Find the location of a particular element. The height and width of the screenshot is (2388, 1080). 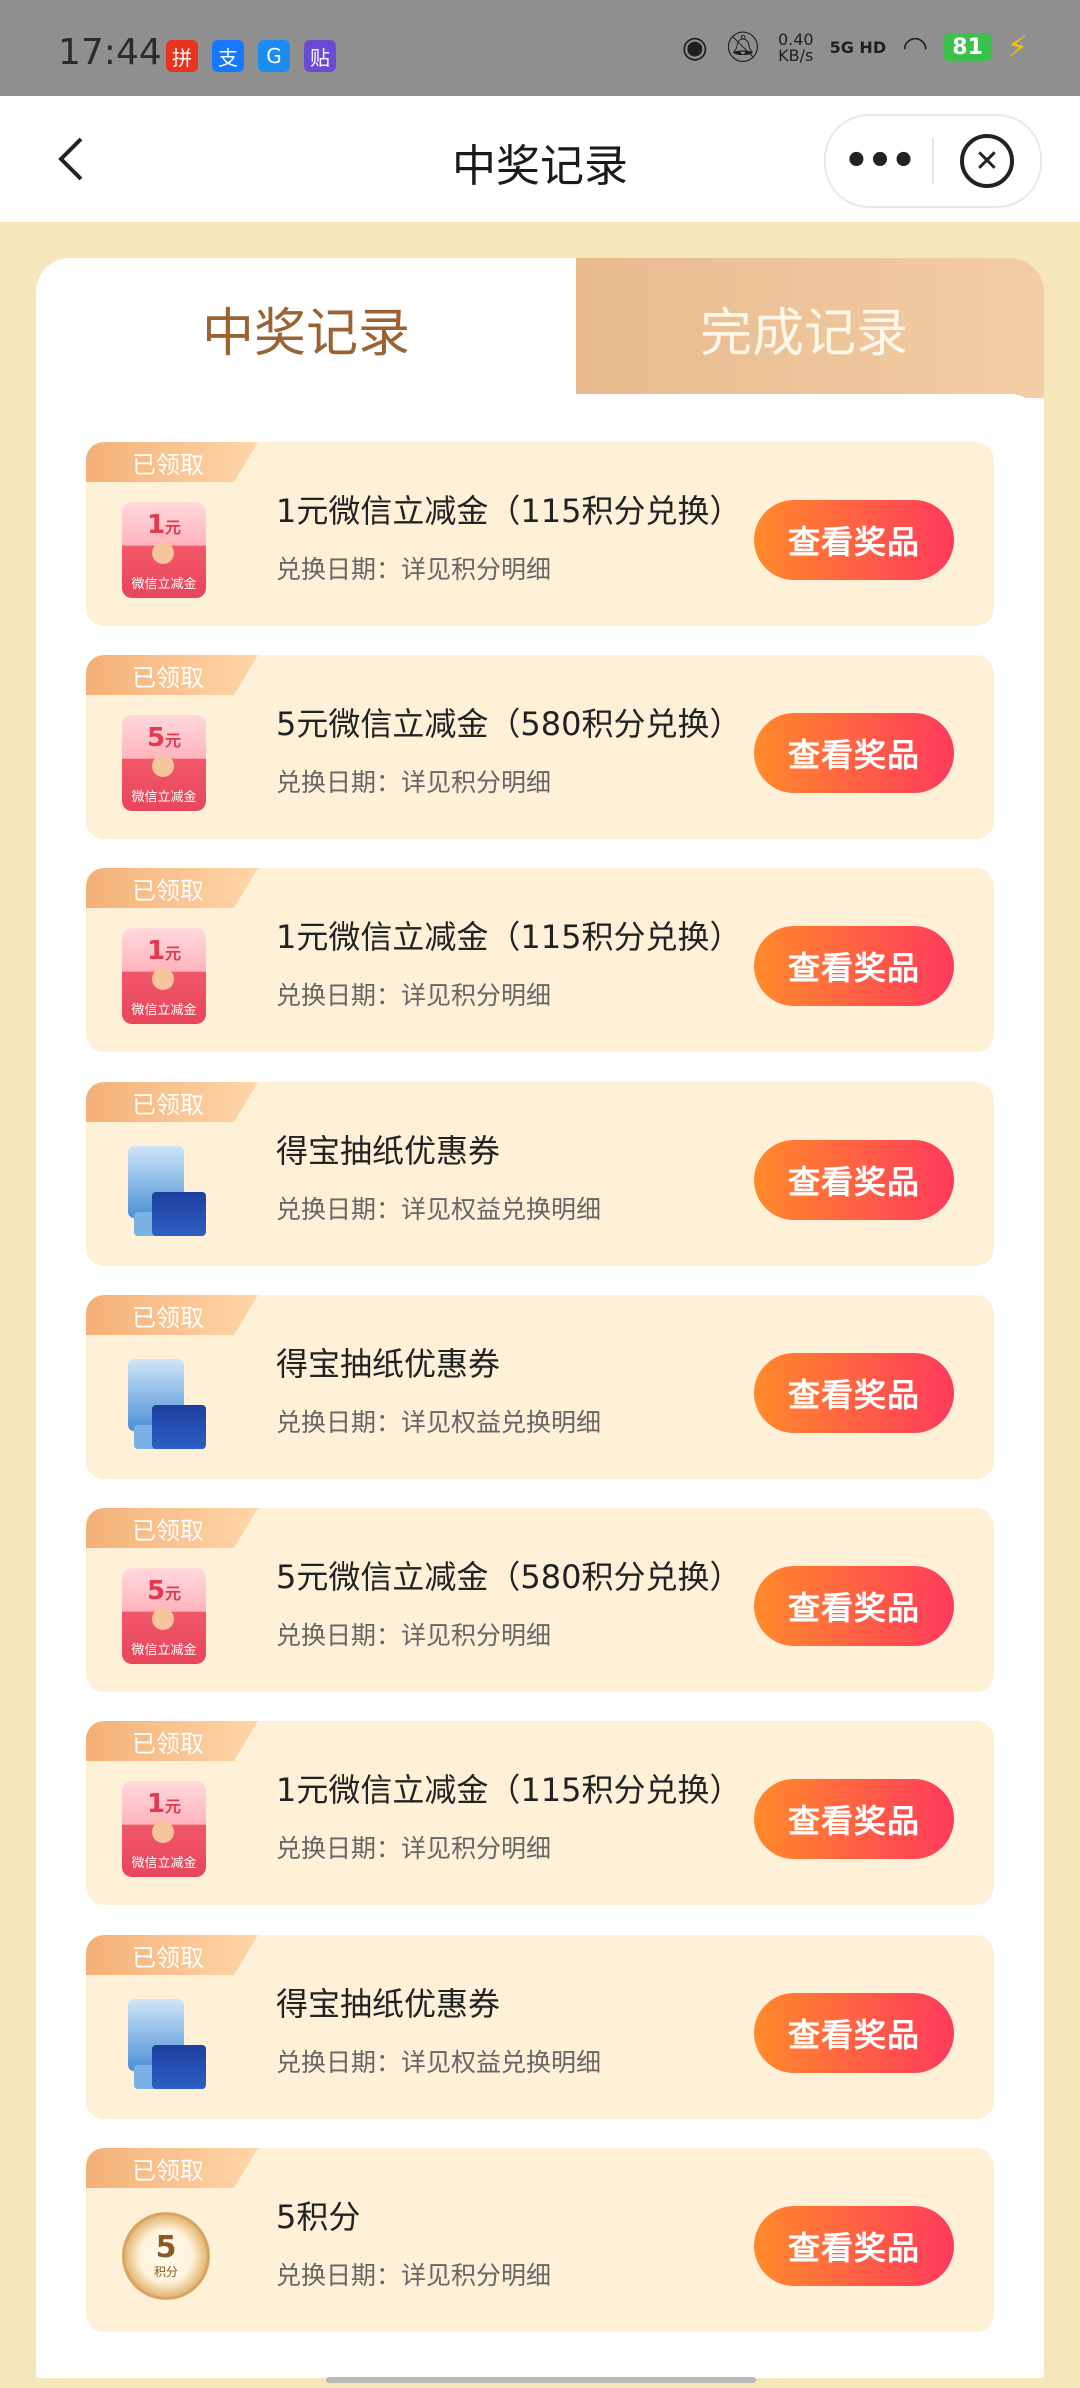

network-type: 5G HD is located at coordinates (858, 47).